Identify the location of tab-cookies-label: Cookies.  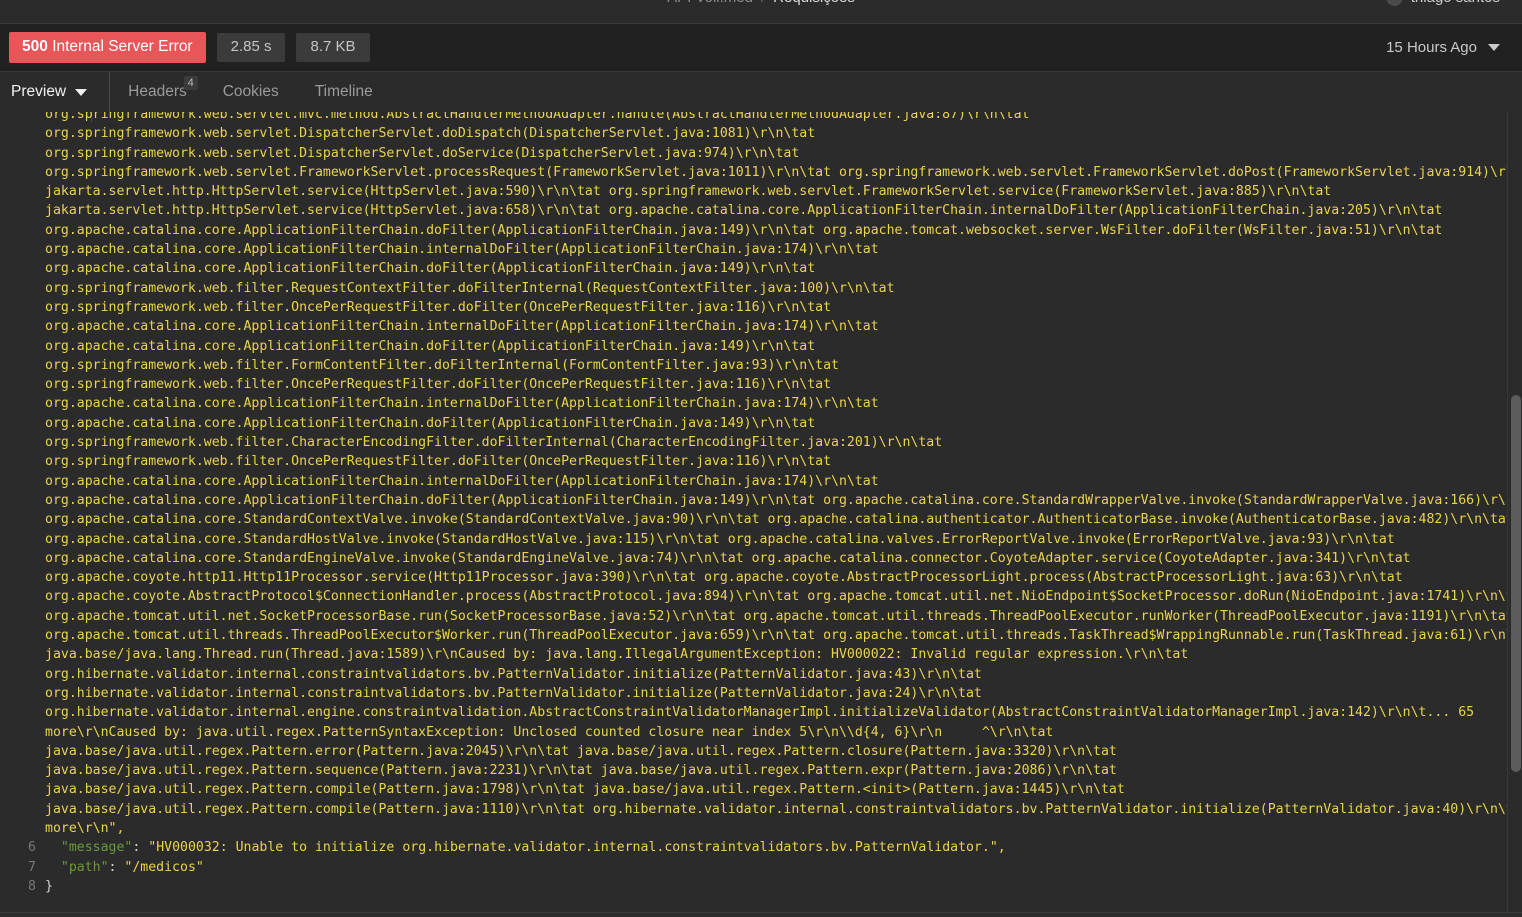
(250, 91).